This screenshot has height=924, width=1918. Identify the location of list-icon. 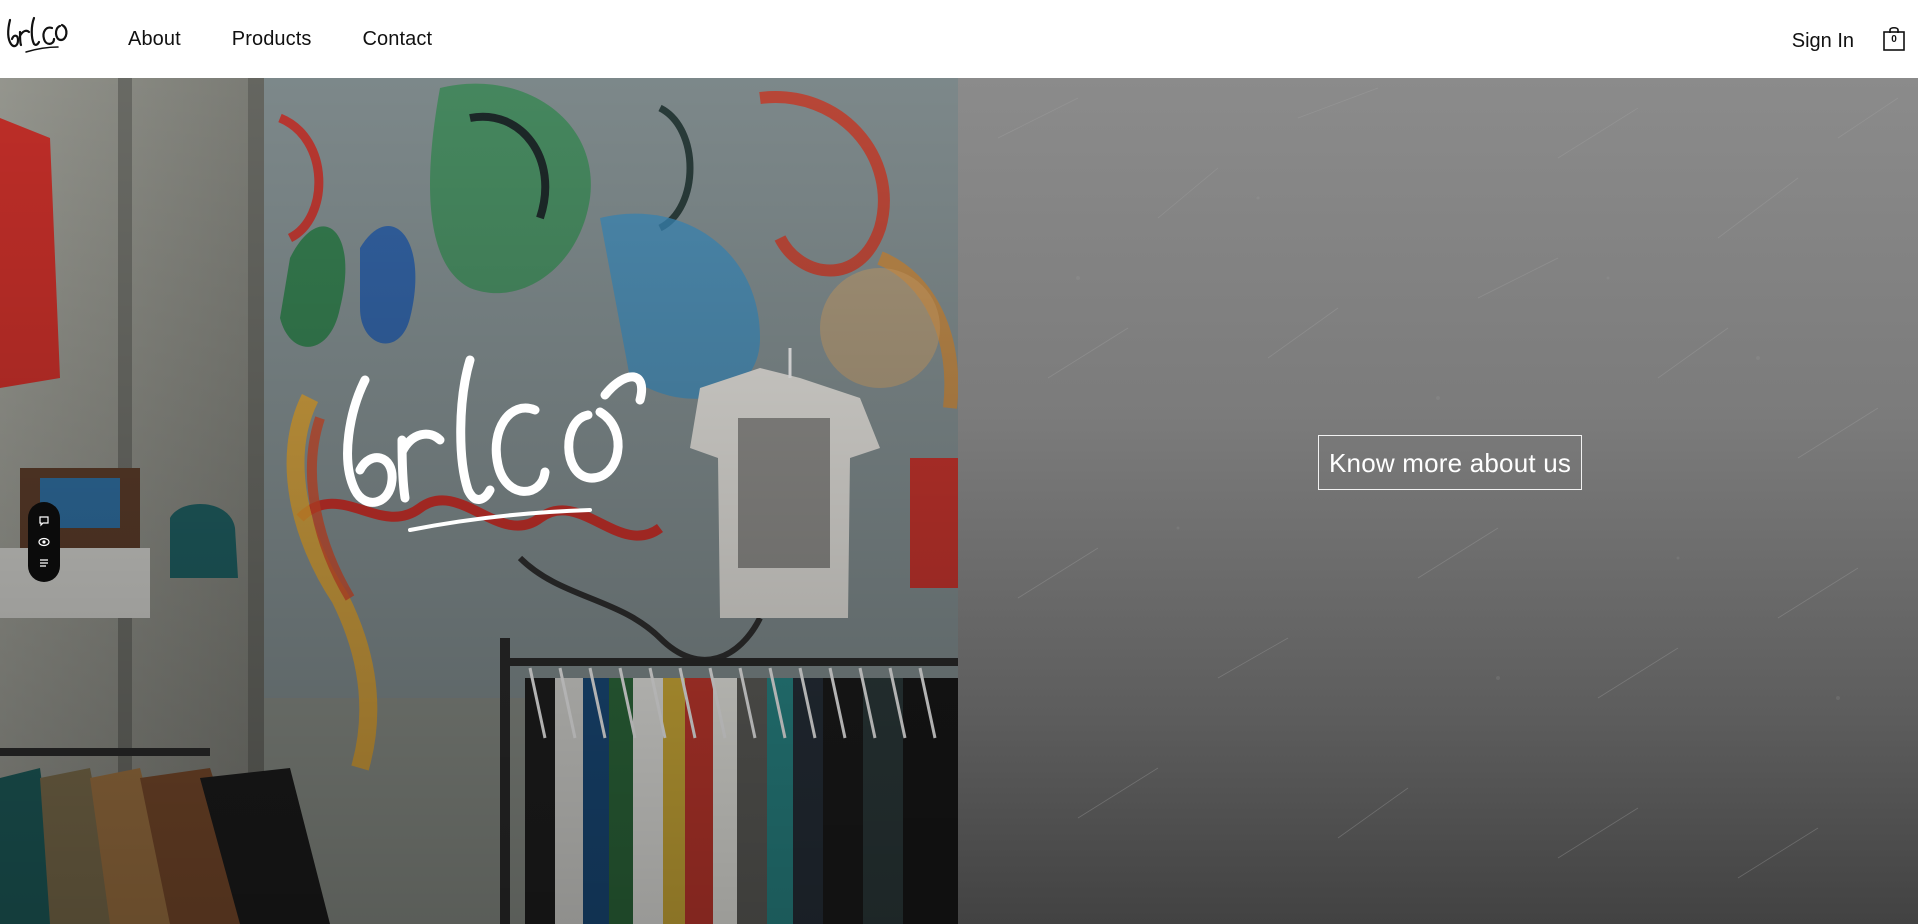
(44, 563).